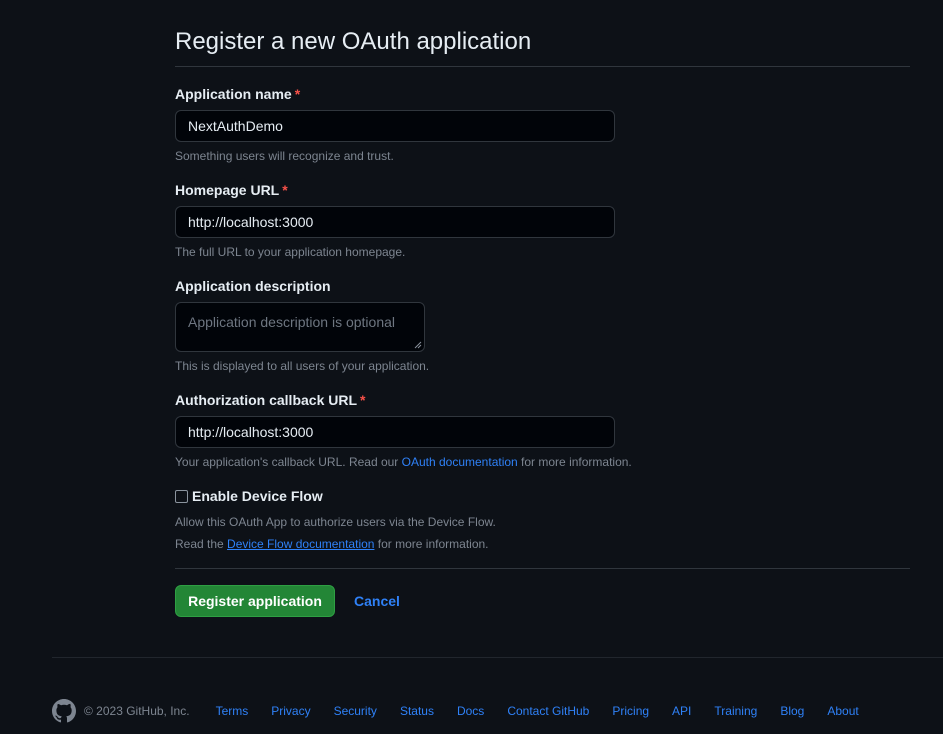 This screenshot has width=943, height=734. What do you see at coordinates (290, 711) in the screenshot?
I see `footer-link-privacy: Privacy` at bounding box center [290, 711].